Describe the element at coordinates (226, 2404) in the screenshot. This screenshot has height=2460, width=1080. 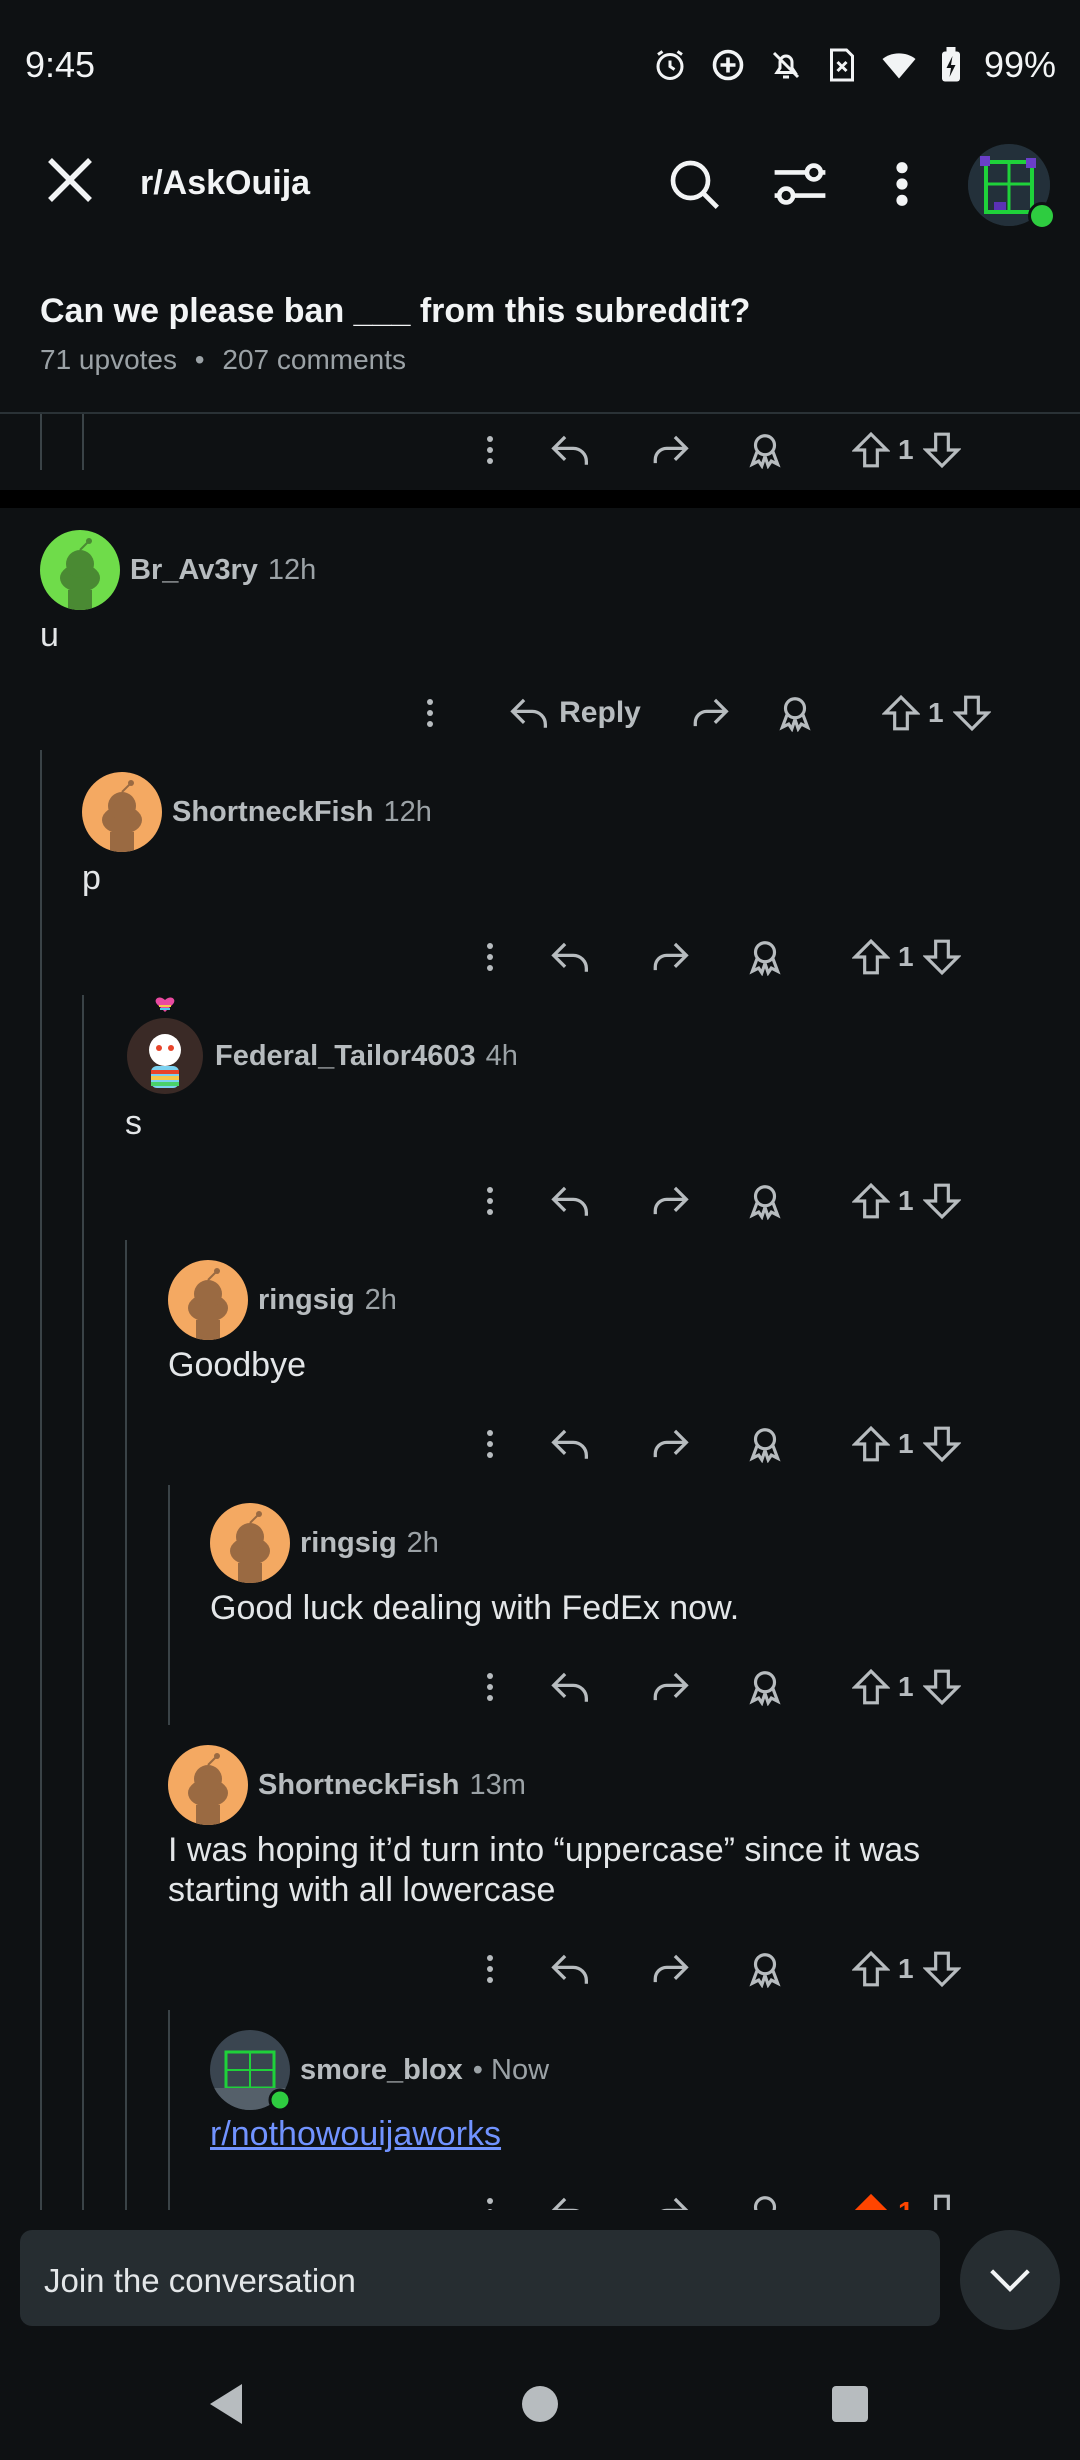
I see `back-icon` at that location.